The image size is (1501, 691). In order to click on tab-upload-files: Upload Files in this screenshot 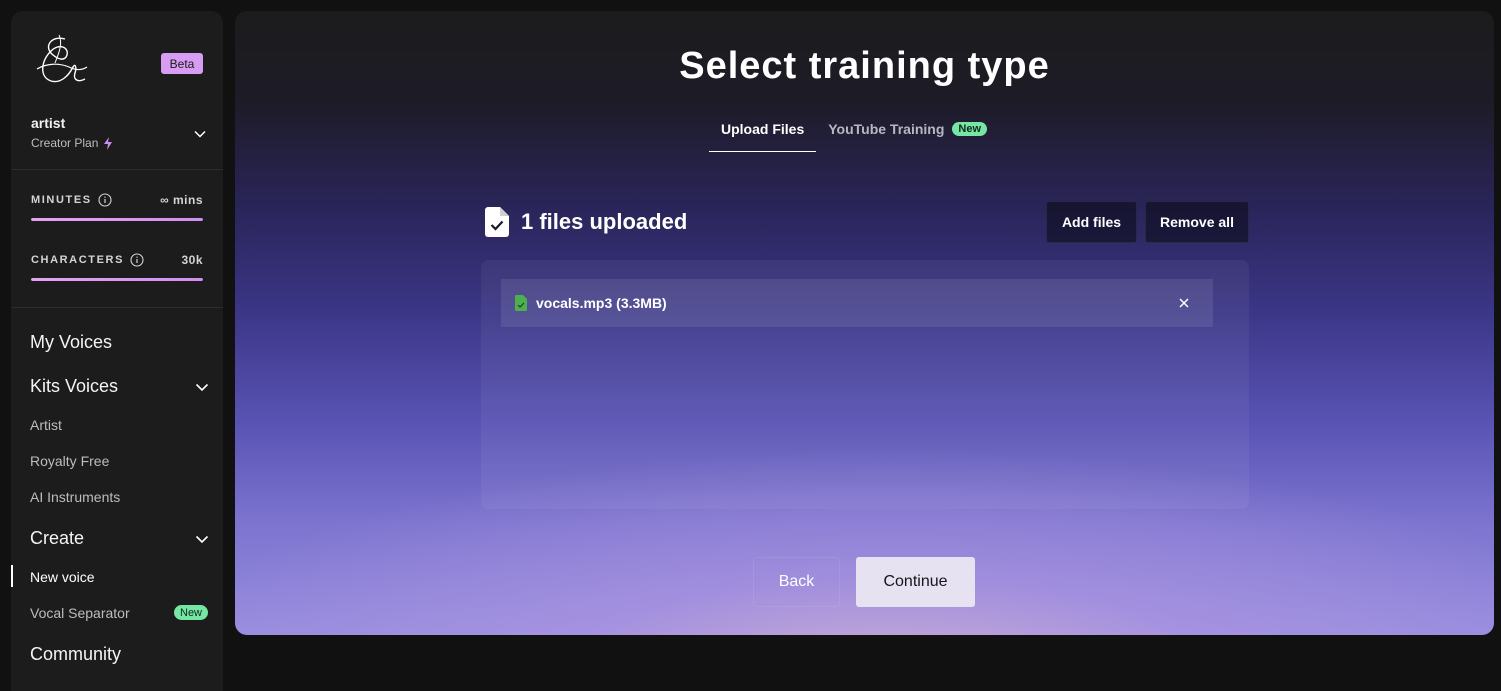, I will do `click(763, 134)`.